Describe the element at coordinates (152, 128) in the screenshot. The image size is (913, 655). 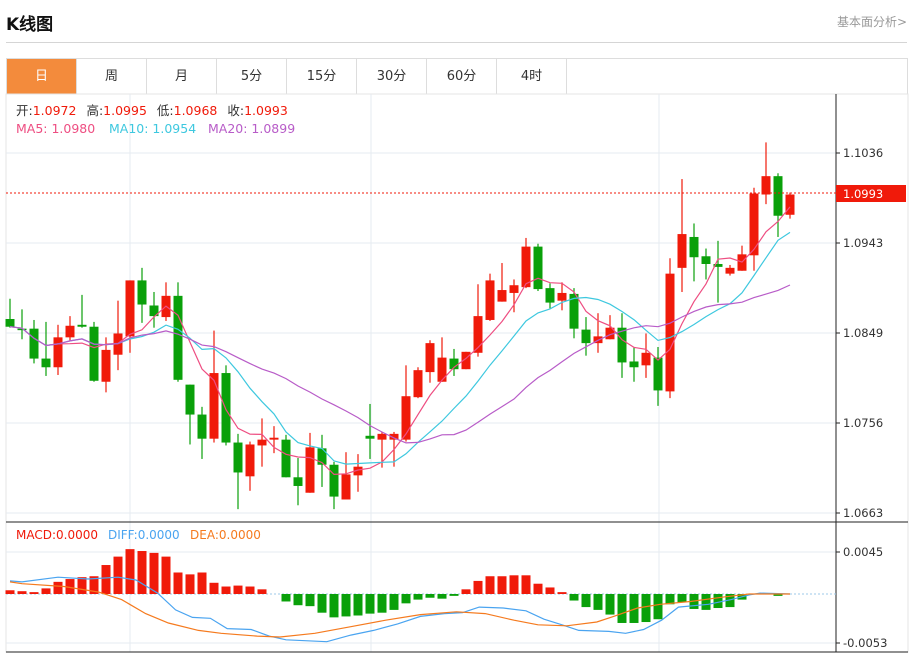
I see `ma10-value: MA10: 1.0954` at that location.